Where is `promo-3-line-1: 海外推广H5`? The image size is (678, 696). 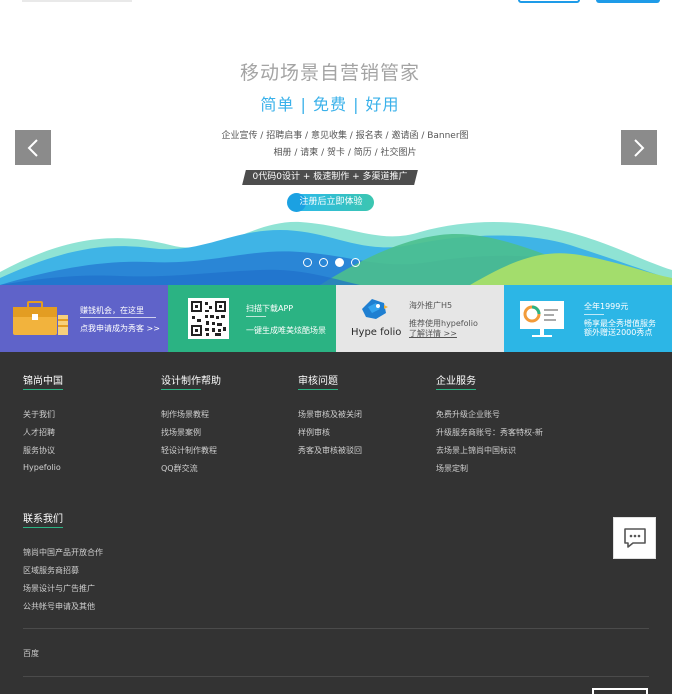 promo-3-line-1: 海外推广H5 is located at coordinates (431, 305).